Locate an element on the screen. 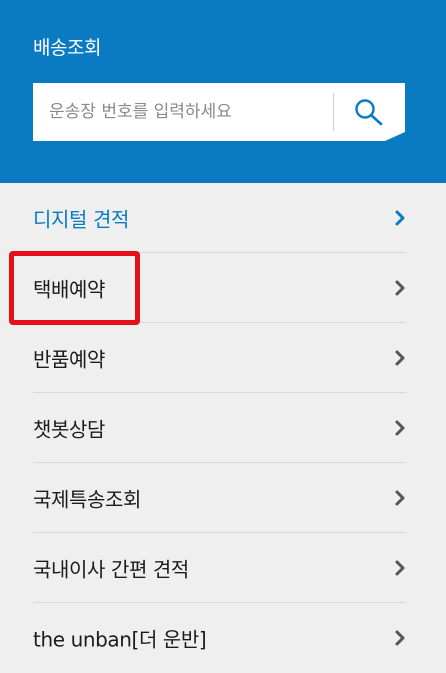  menu-item-return-reservation: 반품예약 is located at coordinates (219, 358).